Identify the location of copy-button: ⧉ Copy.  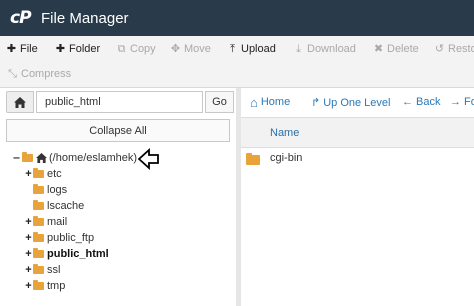
(136, 49).